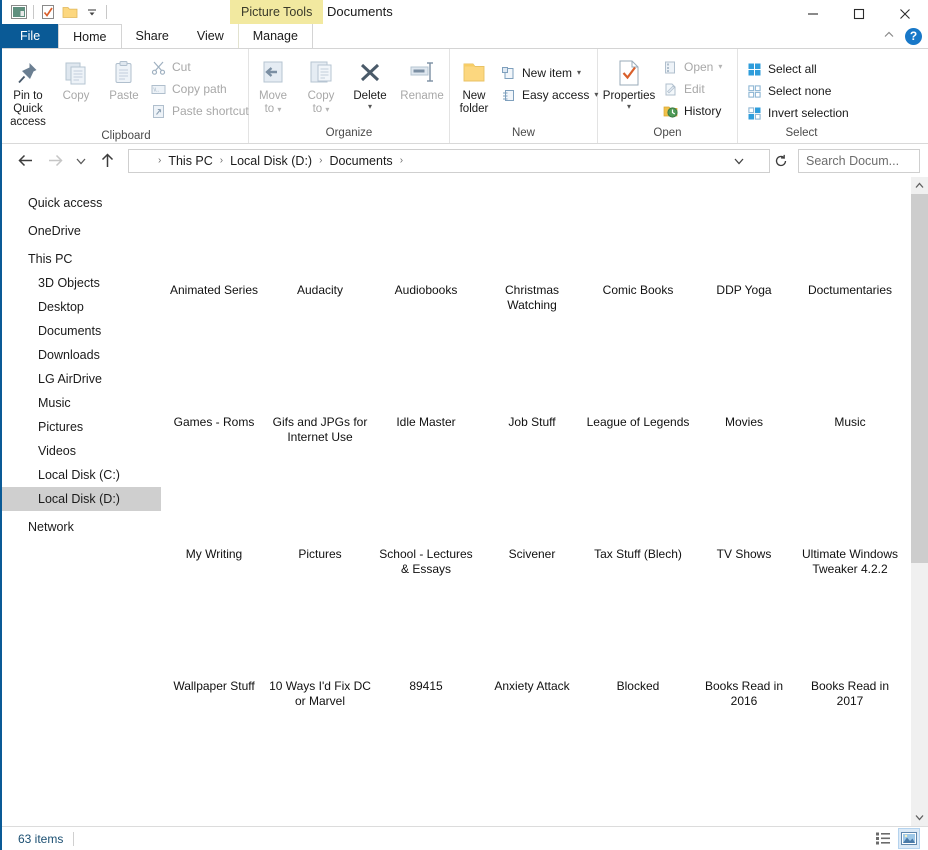  What do you see at coordinates (360, 161) in the screenshot?
I see `breadcrumb-documents: Documents` at bounding box center [360, 161].